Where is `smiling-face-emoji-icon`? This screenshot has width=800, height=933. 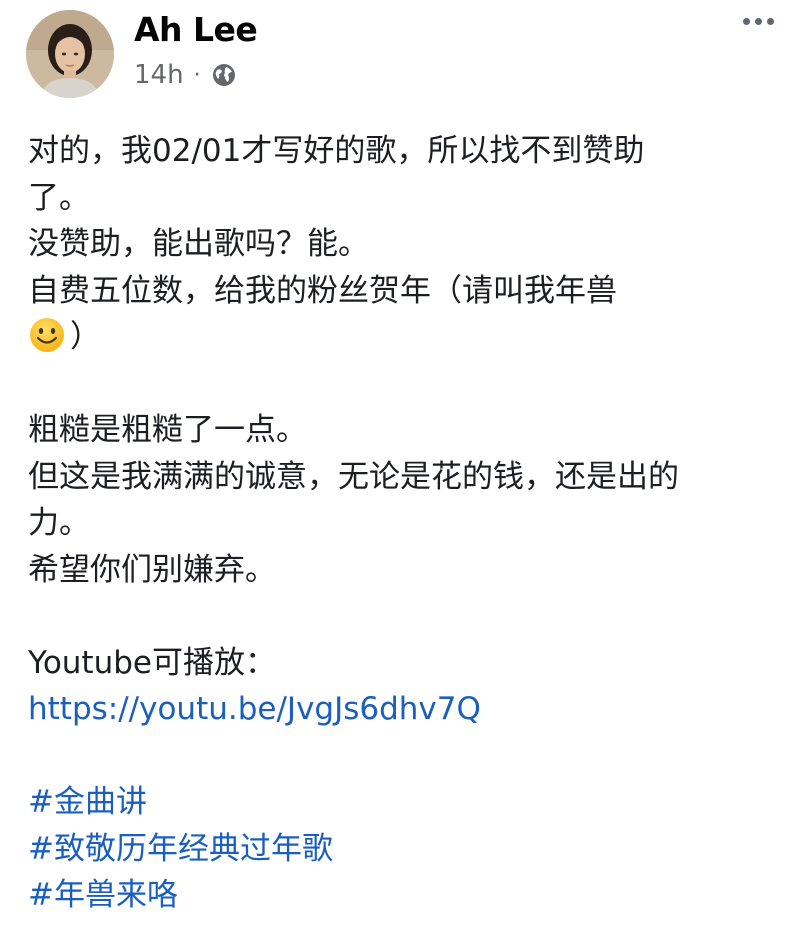
smiling-face-emoji-icon is located at coordinates (47, 335).